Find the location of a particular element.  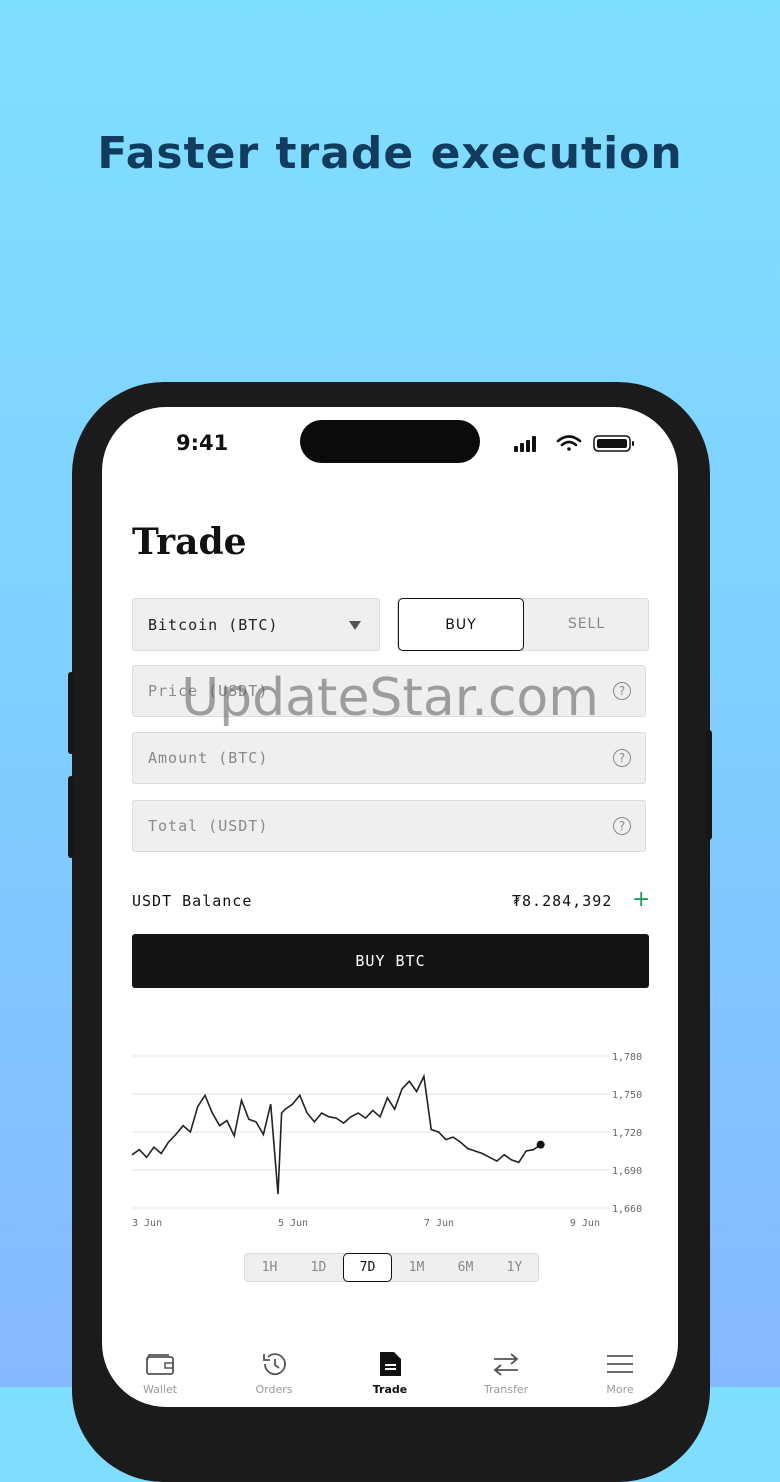

buy-sell-toggle: BUY SELL is located at coordinates (523, 624).